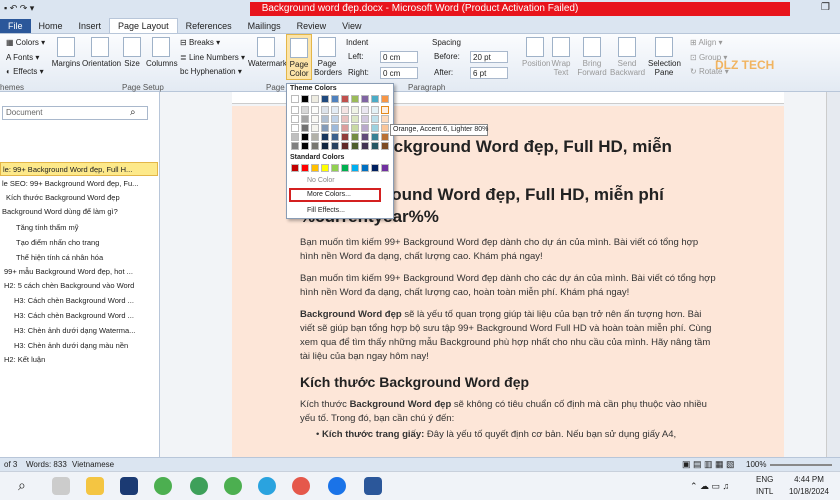 The width and height of the screenshot is (840, 500). Describe the element at coordinates (801, 465) in the screenshot. I see `zoom-slider` at that location.